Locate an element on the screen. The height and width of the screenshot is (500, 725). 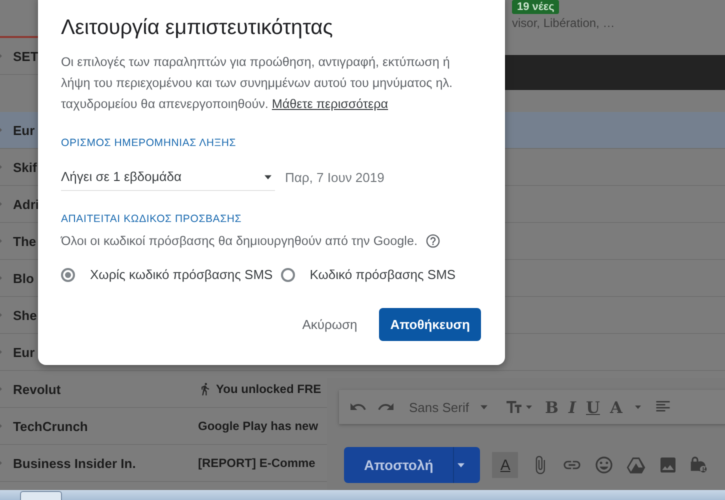
section-heading: ΟΡΙΣΜΟΣ ΗΜΕΡΟΜΗΝΙΑΣ ΛΗΞΗΣ is located at coordinates (149, 143).